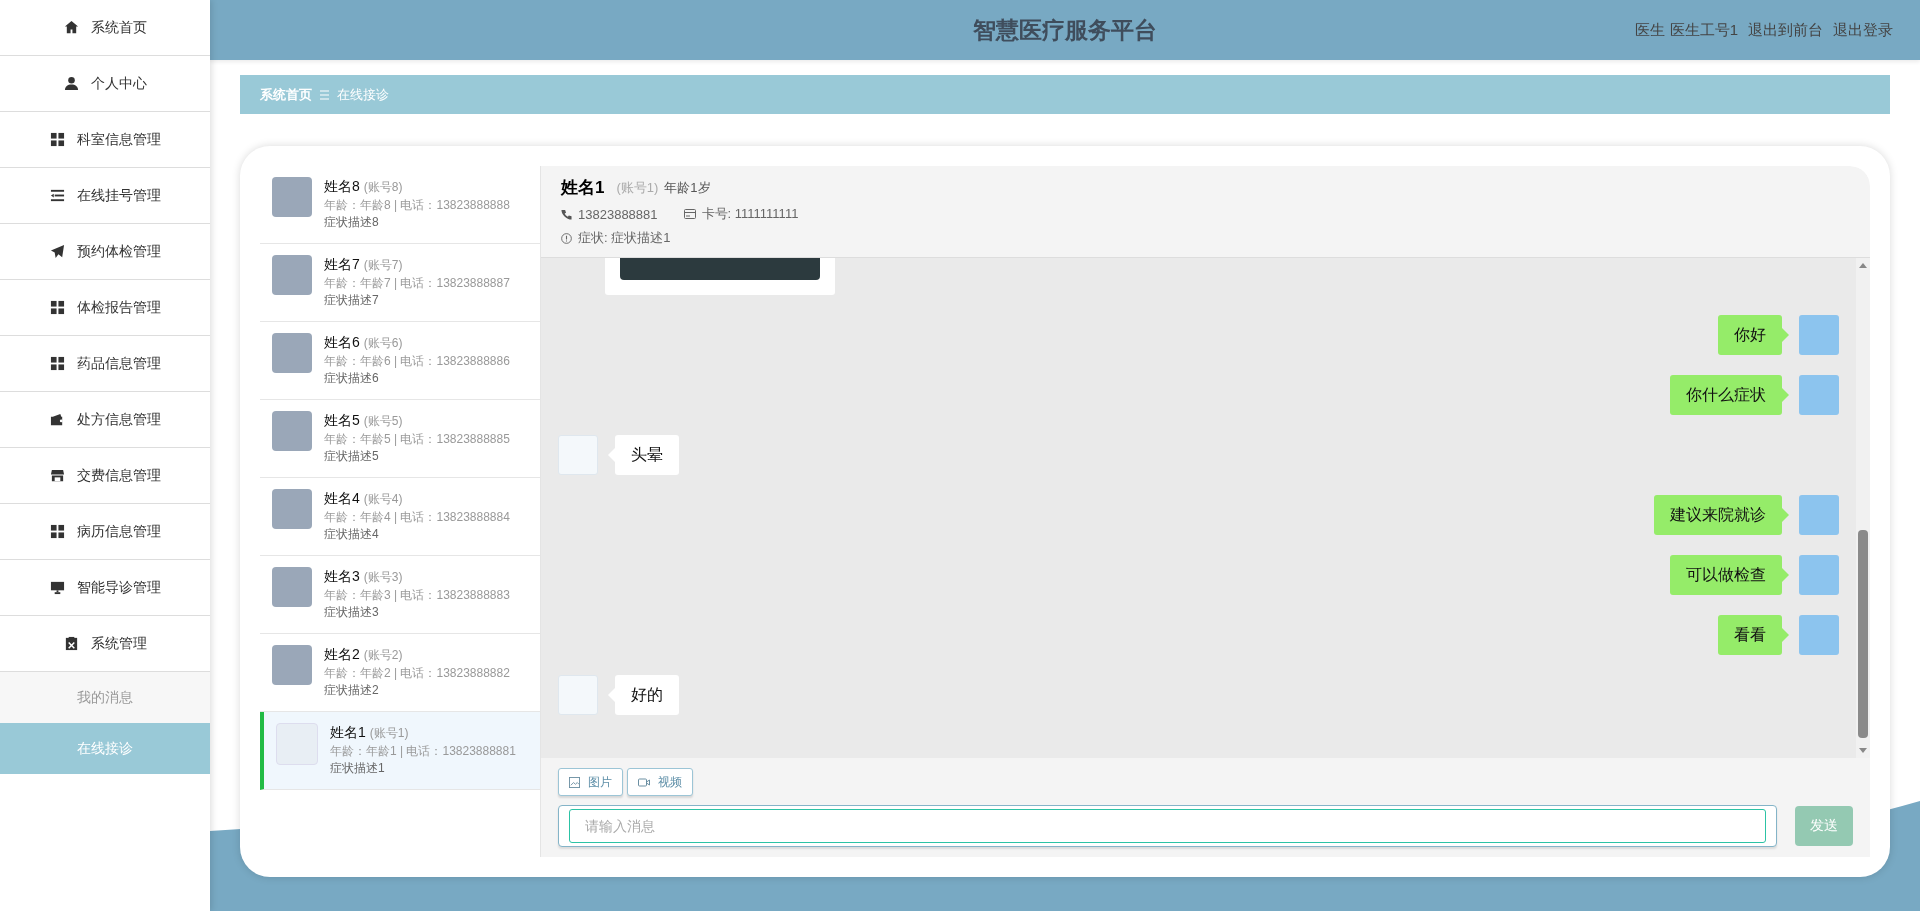 The width and height of the screenshot is (1920, 911). What do you see at coordinates (417, 517) in the screenshot?
I see `patient-info: 年龄：年龄4 | 电话：13823888884` at bounding box center [417, 517].